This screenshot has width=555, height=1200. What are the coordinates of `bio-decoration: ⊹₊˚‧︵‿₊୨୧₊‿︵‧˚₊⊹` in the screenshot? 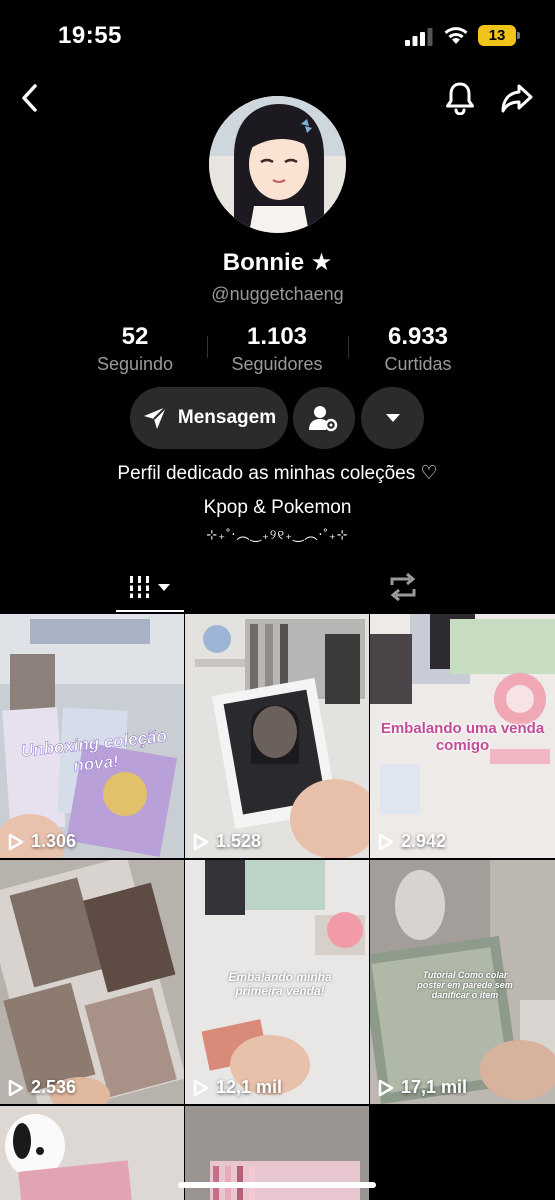 It's located at (277, 534).